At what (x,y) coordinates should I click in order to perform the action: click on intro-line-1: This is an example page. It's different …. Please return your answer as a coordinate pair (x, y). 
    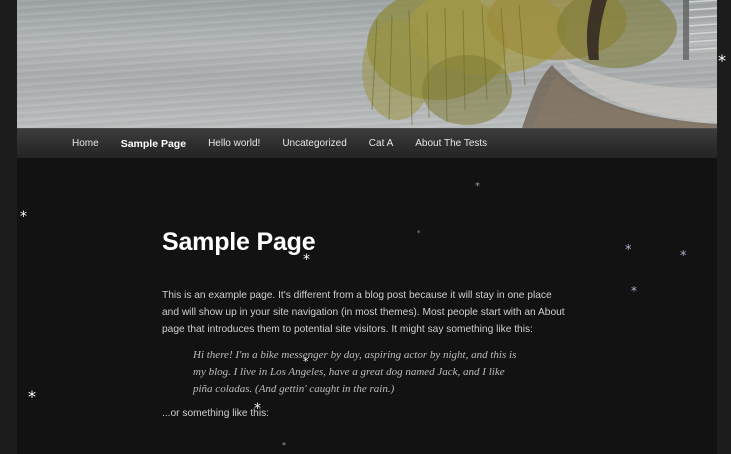
    Looking at the image, I should click on (357, 295).